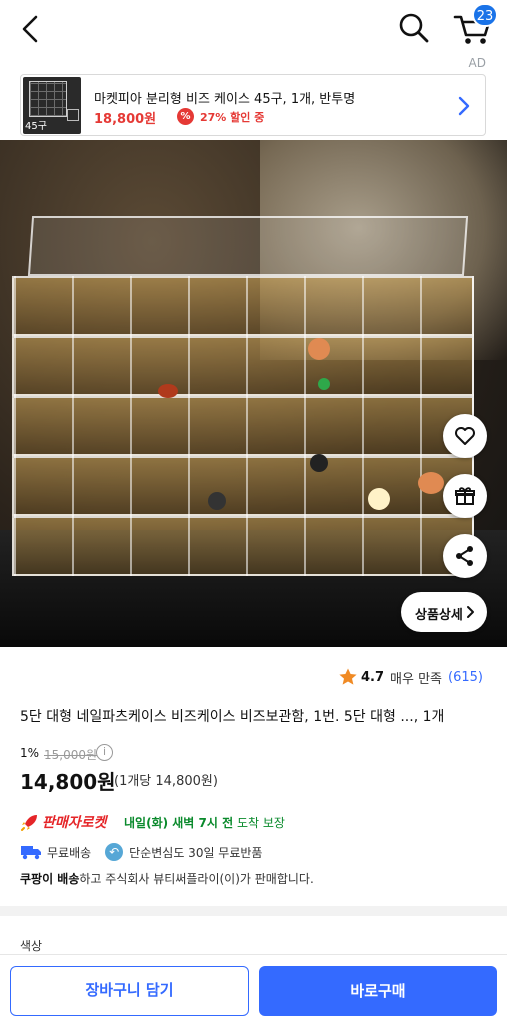 The height and width of the screenshot is (1024, 507). I want to click on cart-count-badge: 23, so click(485, 15).